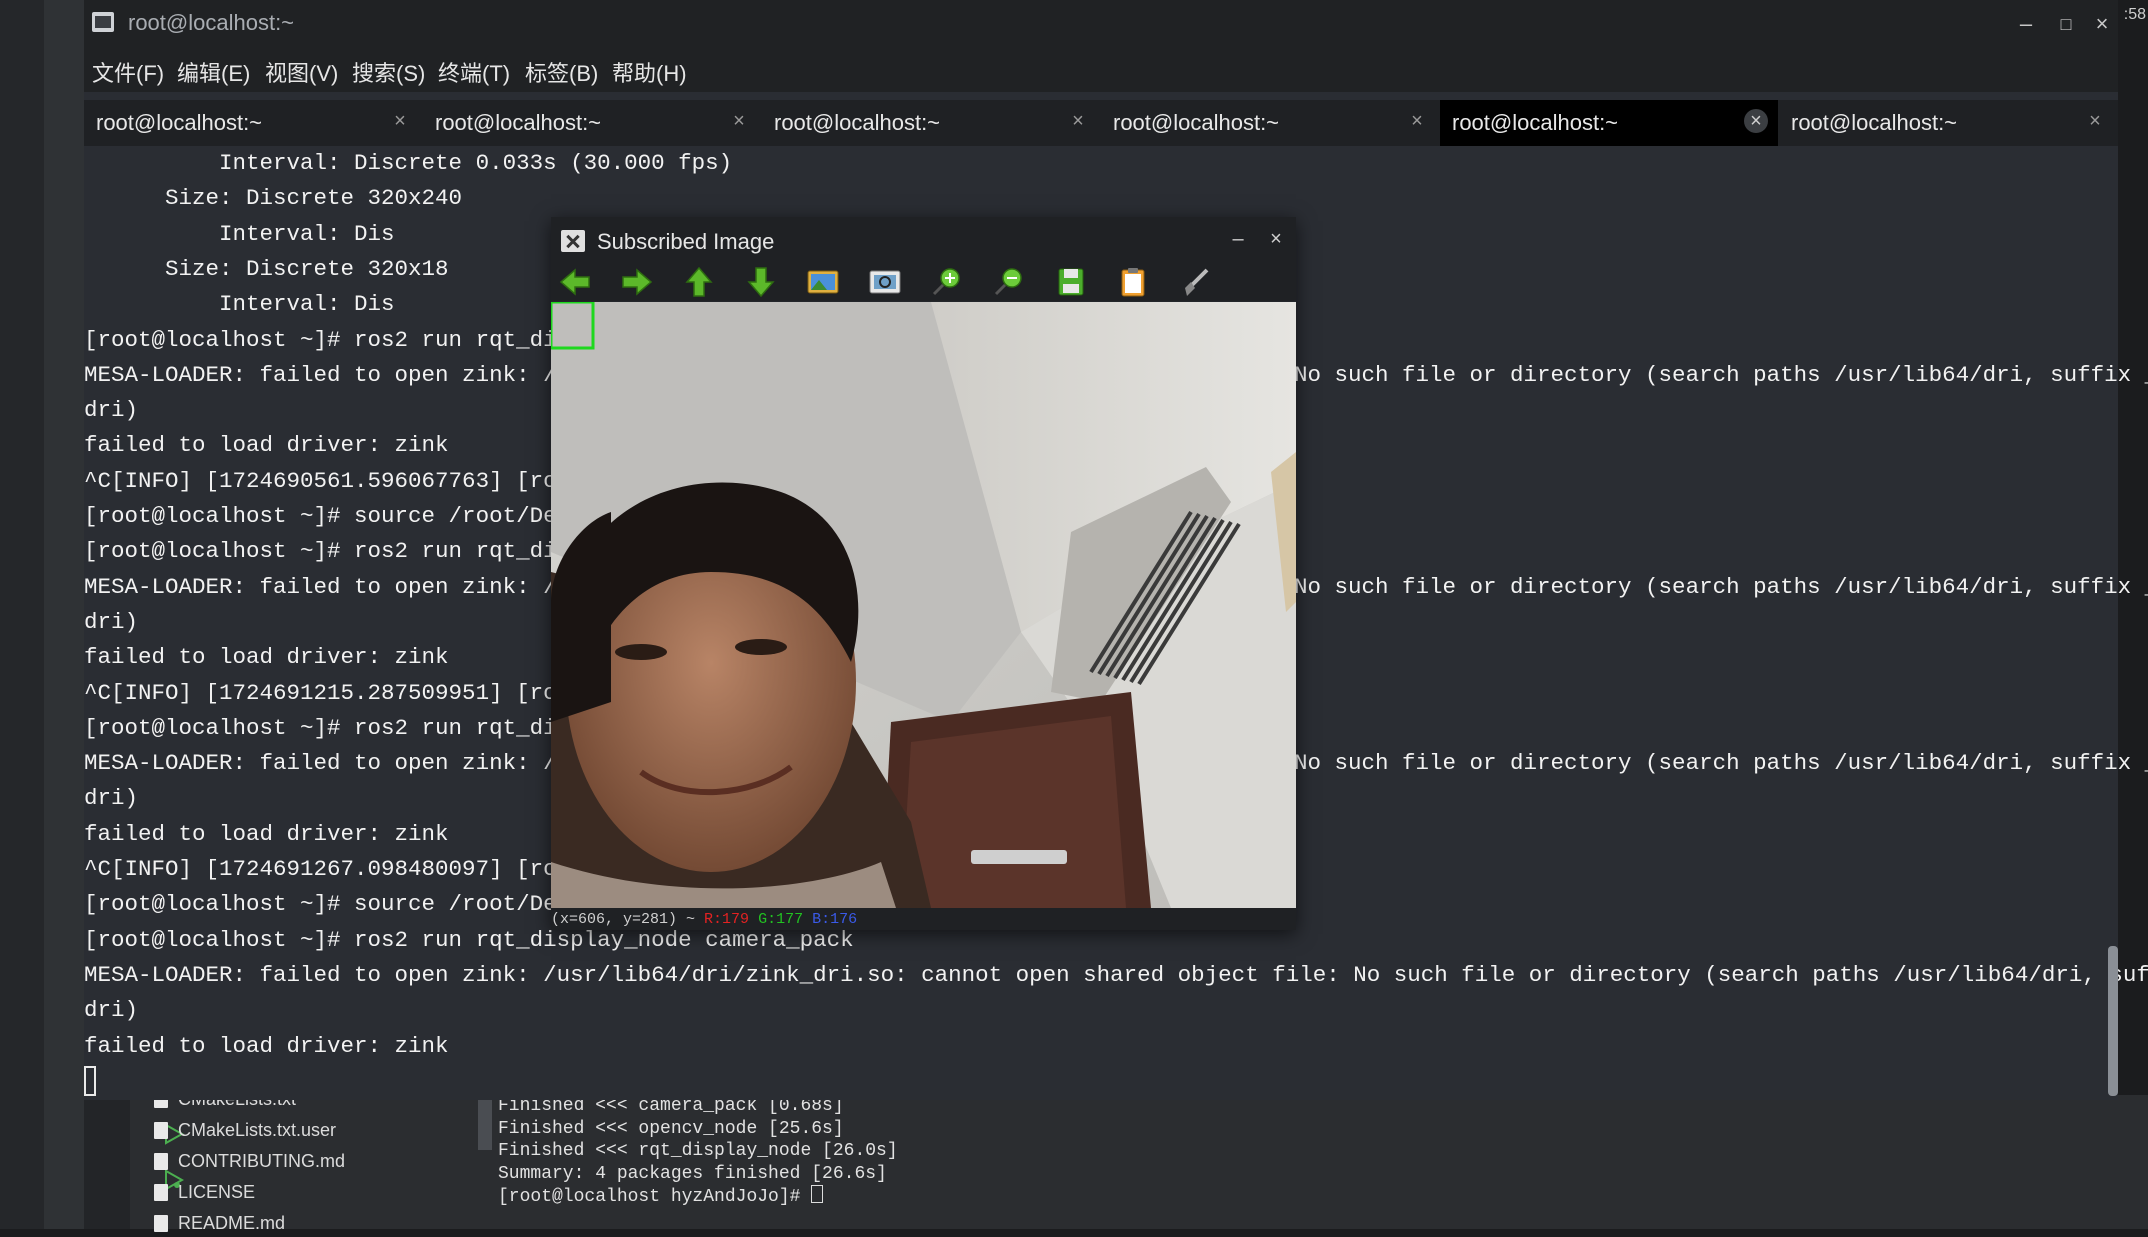  What do you see at coordinates (90, 1081) in the screenshot?
I see `terminal-cursor` at bounding box center [90, 1081].